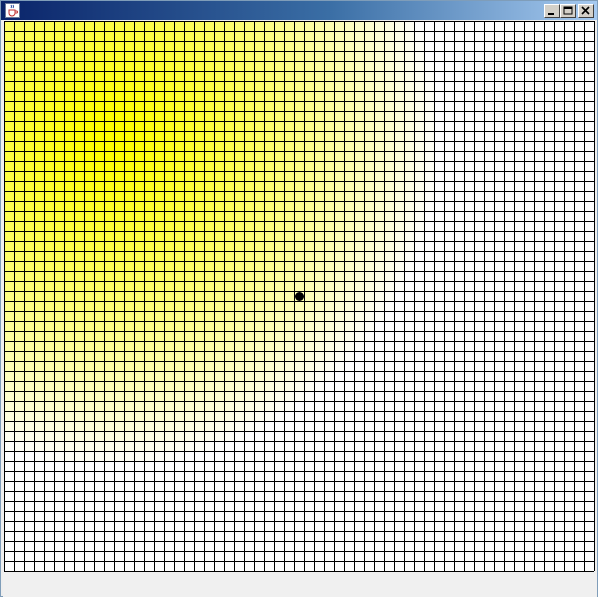 The width and height of the screenshot is (598, 597). Describe the element at coordinates (552, 11) in the screenshot. I see `minimize-button` at that location.